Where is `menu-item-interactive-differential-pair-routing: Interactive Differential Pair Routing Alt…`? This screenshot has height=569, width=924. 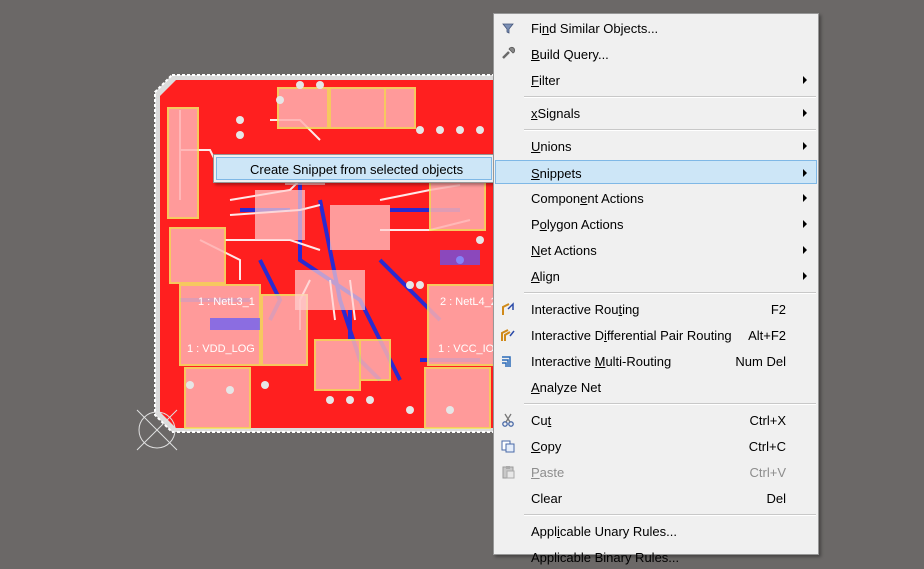
menu-item-interactive-differential-pair-routing: Interactive Differential Pair Routing Alt… is located at coordinates (656, 335).